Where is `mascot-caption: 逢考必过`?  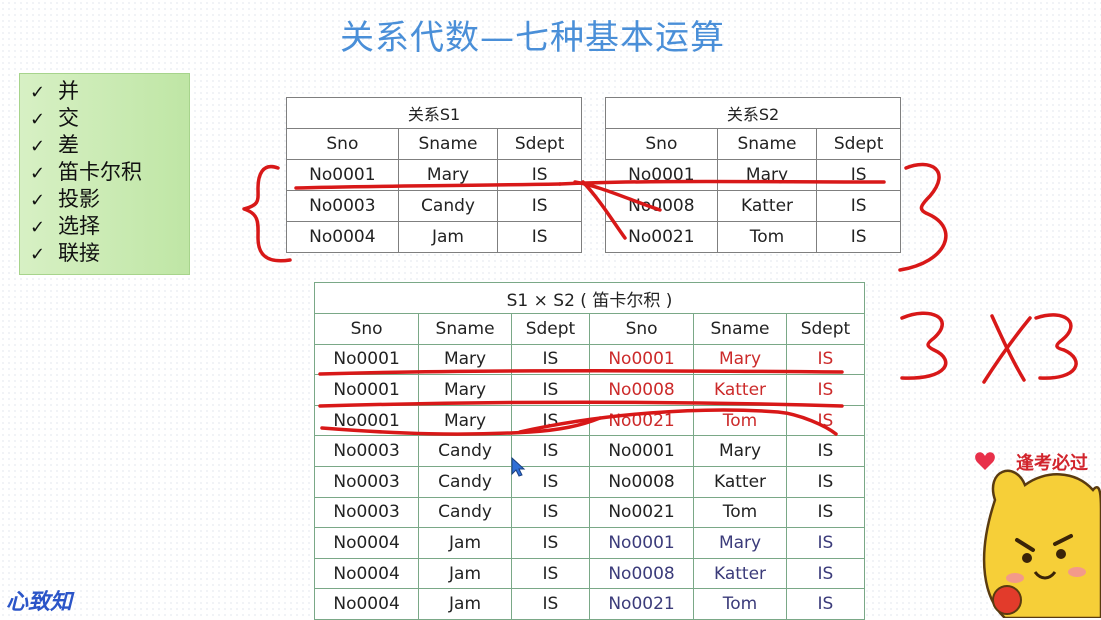 mascot-caption: 逢考必过 is located at coordinates (1052, 463).